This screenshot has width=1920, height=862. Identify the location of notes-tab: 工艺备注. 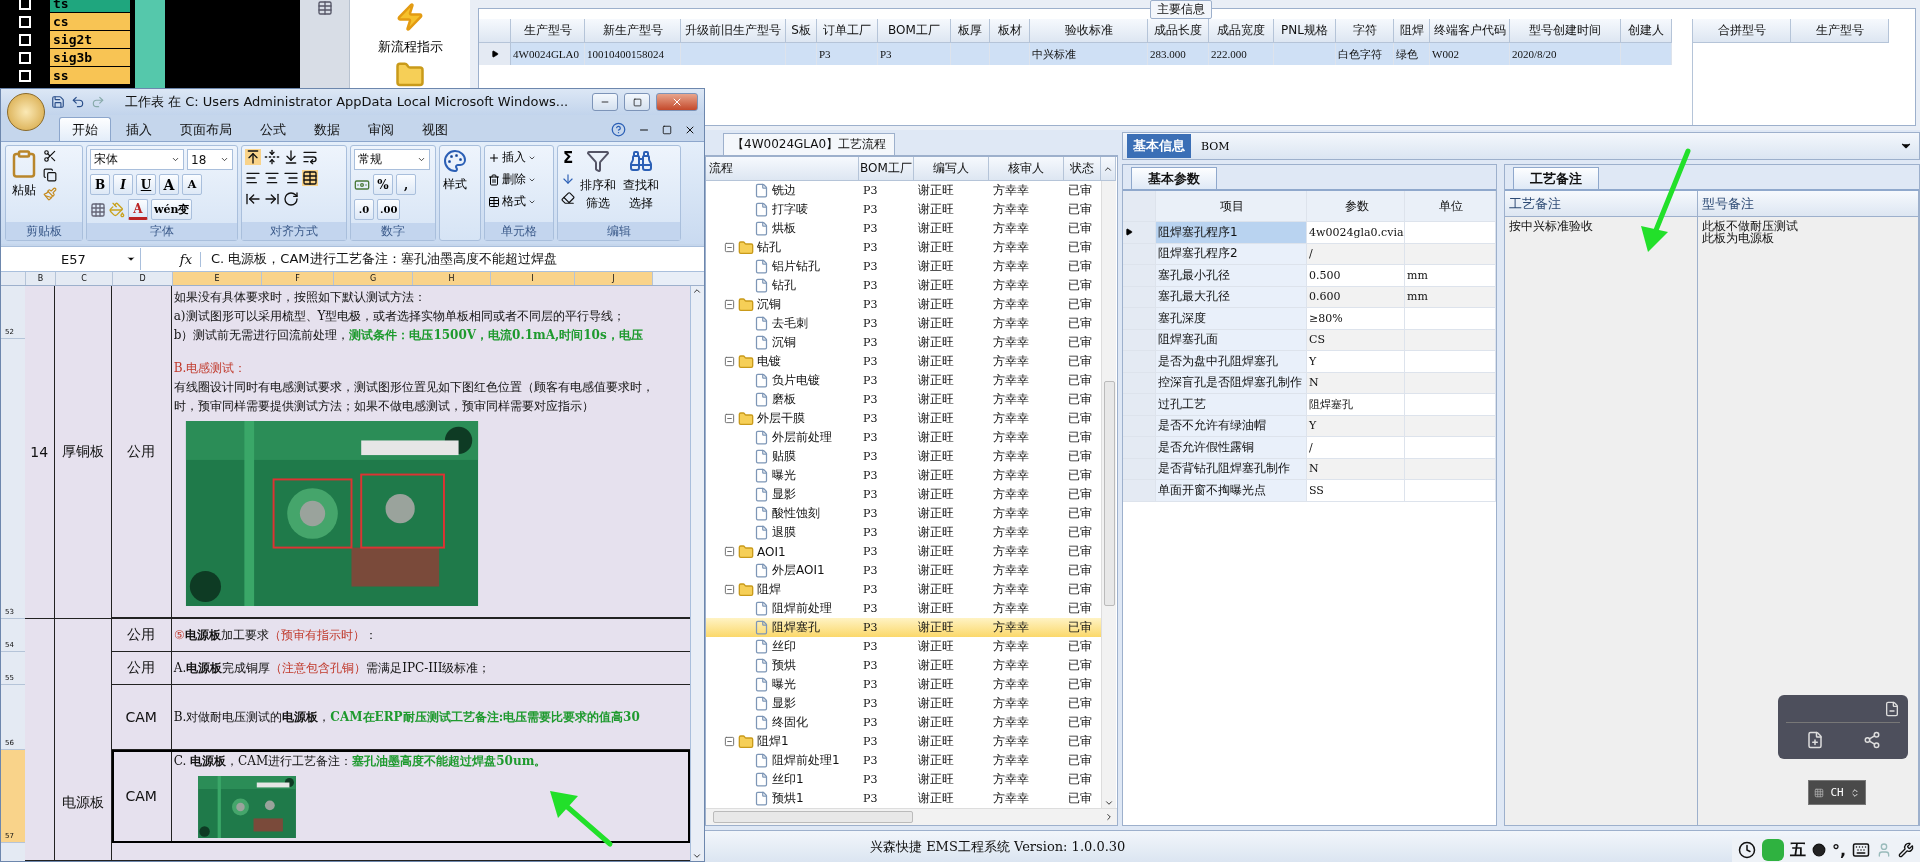
(1556, 178).